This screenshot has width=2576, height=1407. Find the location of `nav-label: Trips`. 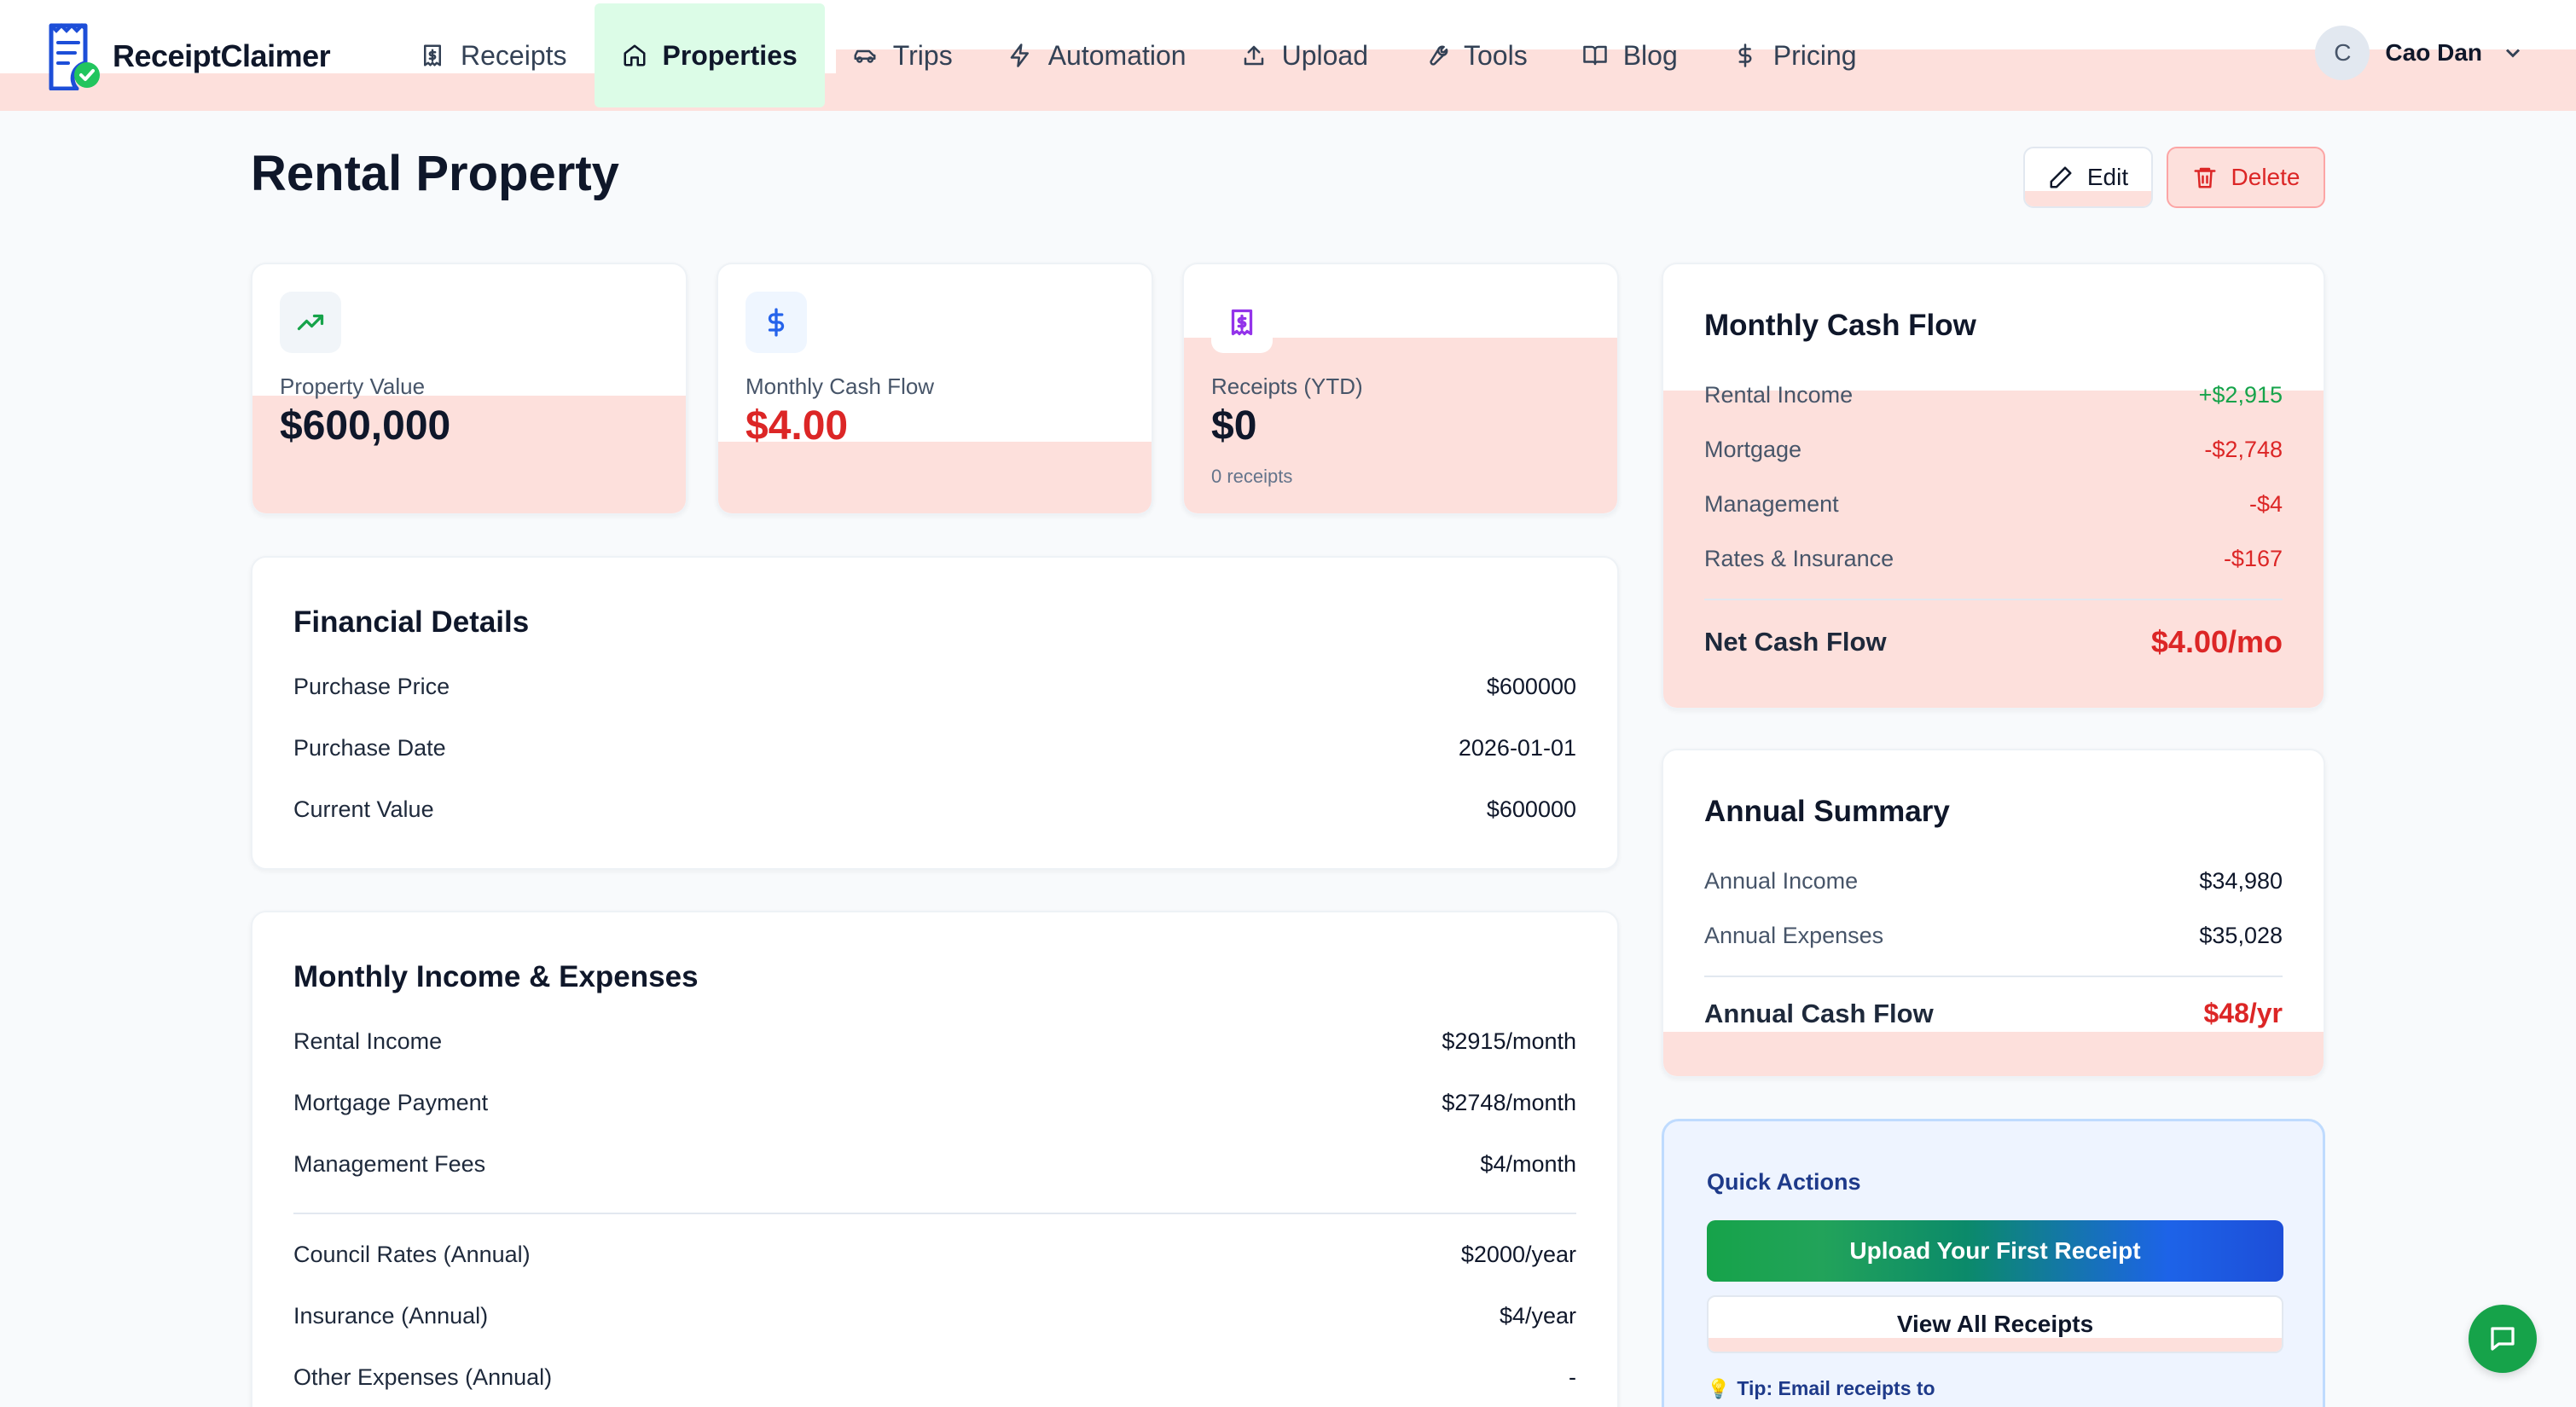

nav-label: Trips is located at coordinates (922, 55).